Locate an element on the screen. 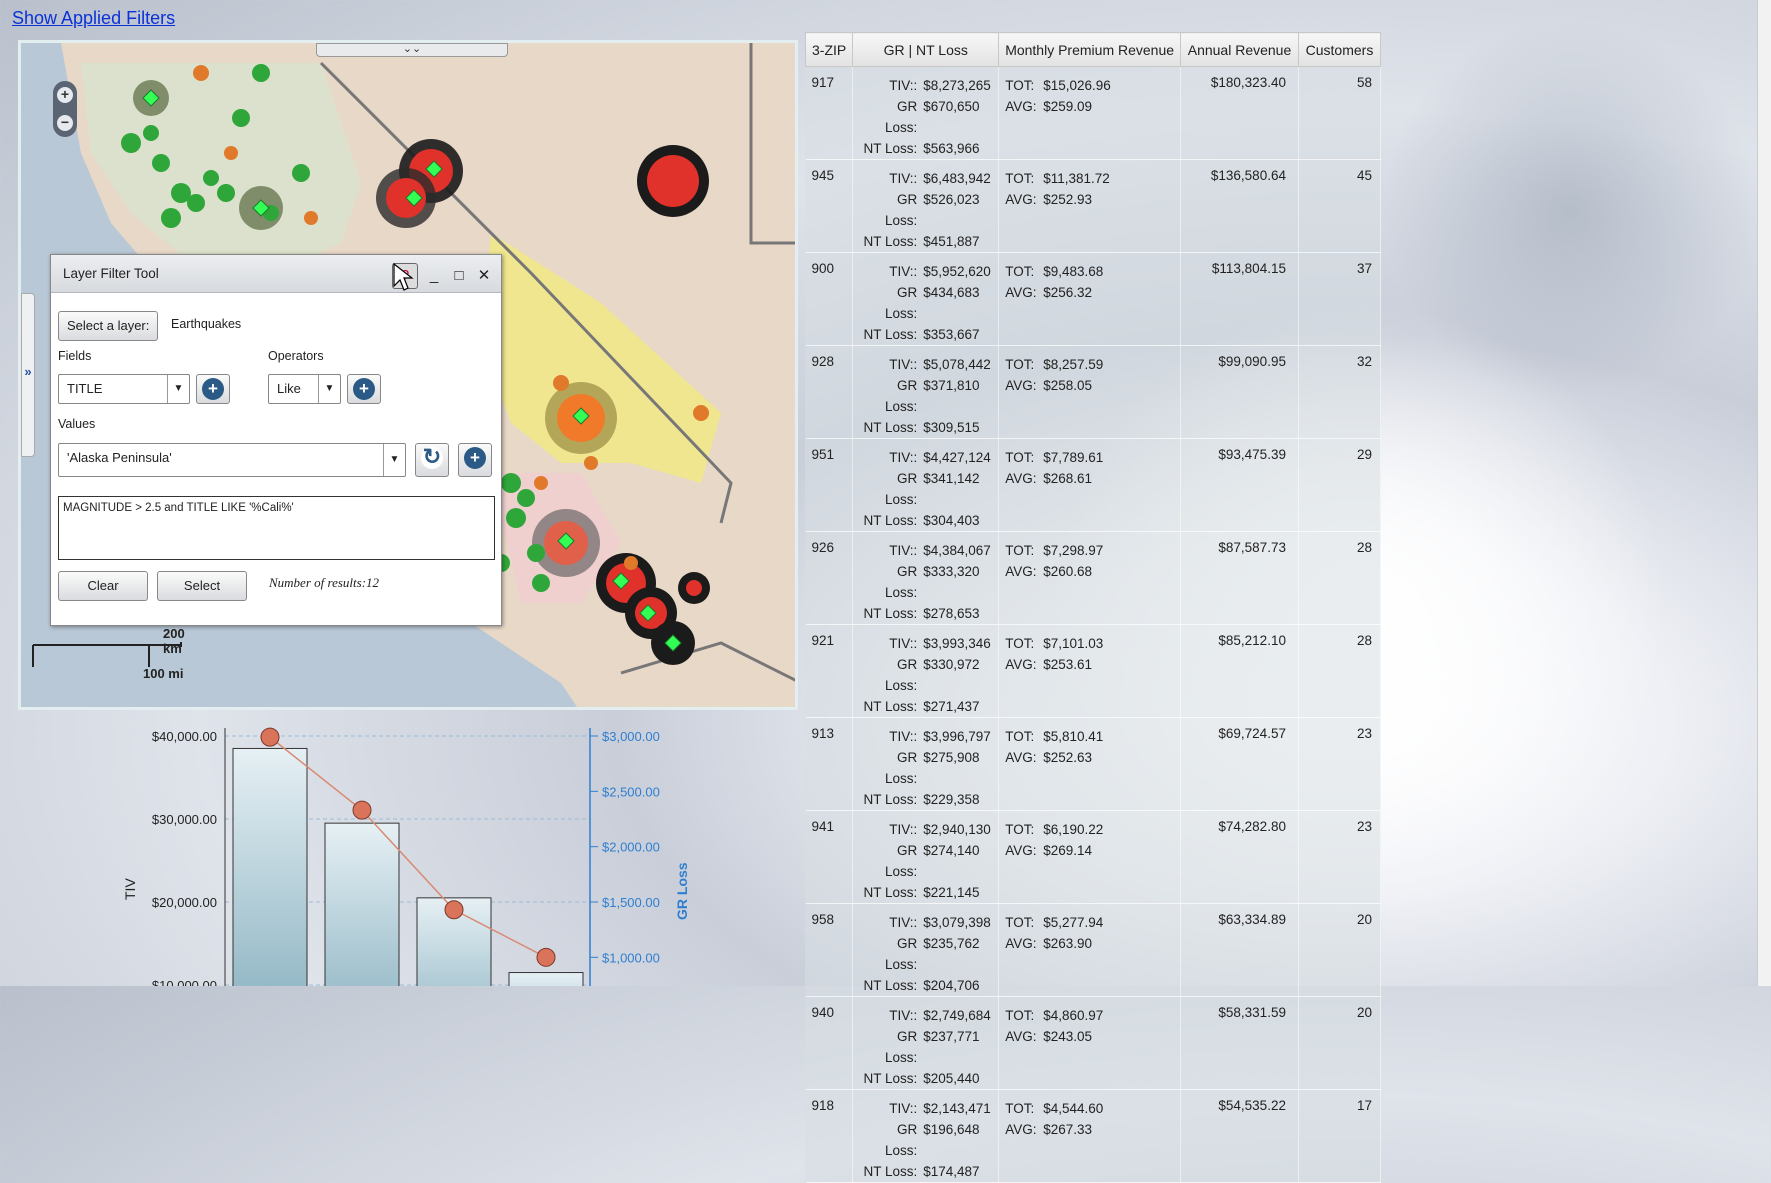 This screenshot has height=1183, width=1771. tot-value: $6,190.22 is located at coordinates (1073, 829).